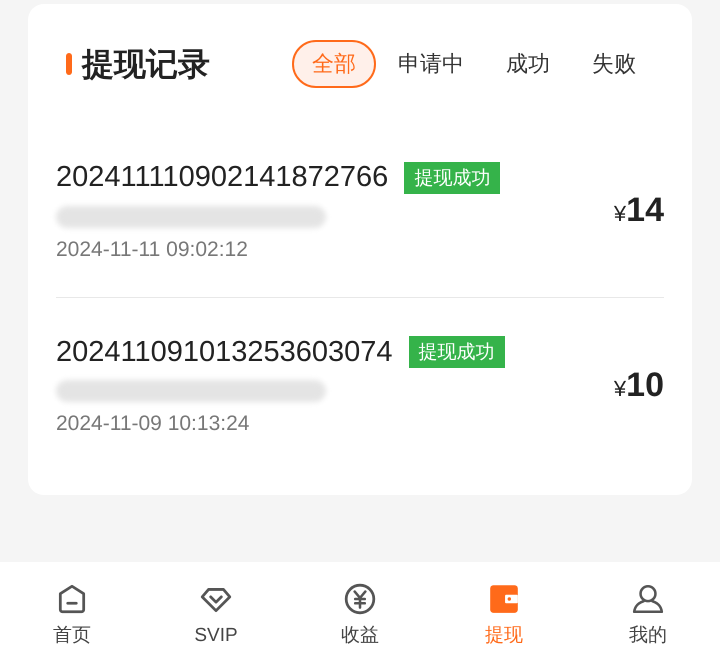 The width and height of the screenshot is (720, 660). What do you see at coordinates (504, 599) in the screenshot?
I see `wallet-icon` at bounding box center [504, 599].